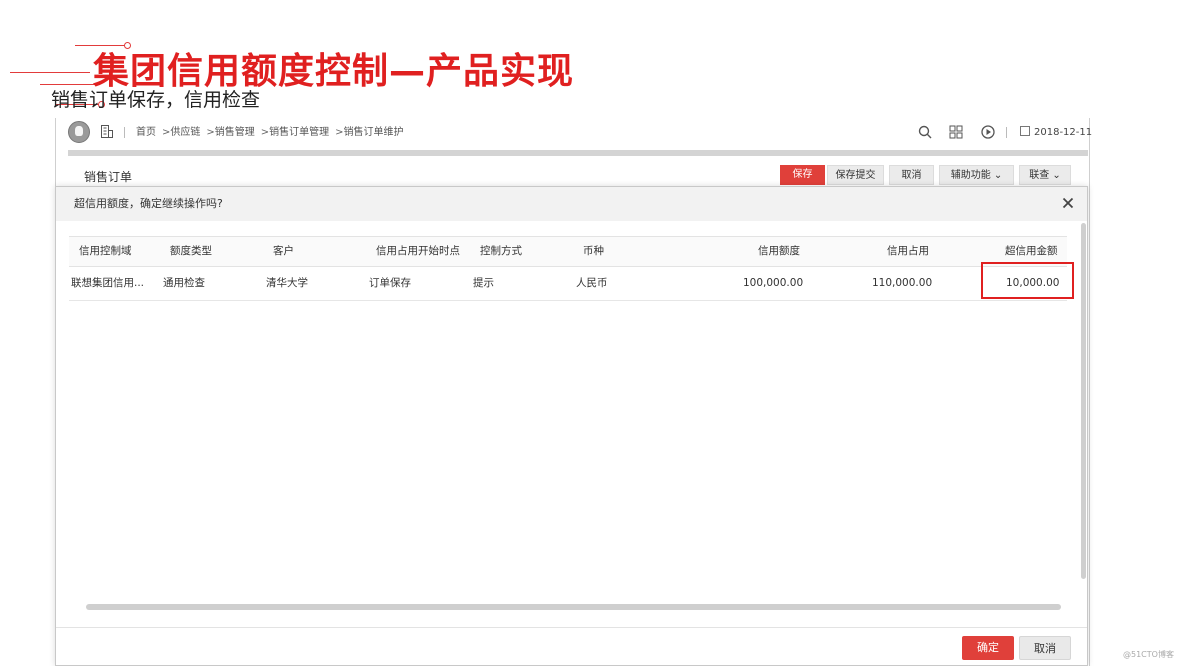  Describe the element at coordinates (148, 203) in the screenshot. I see `dialog-title: 超信用额度，确定继续操作吗?` at that location.